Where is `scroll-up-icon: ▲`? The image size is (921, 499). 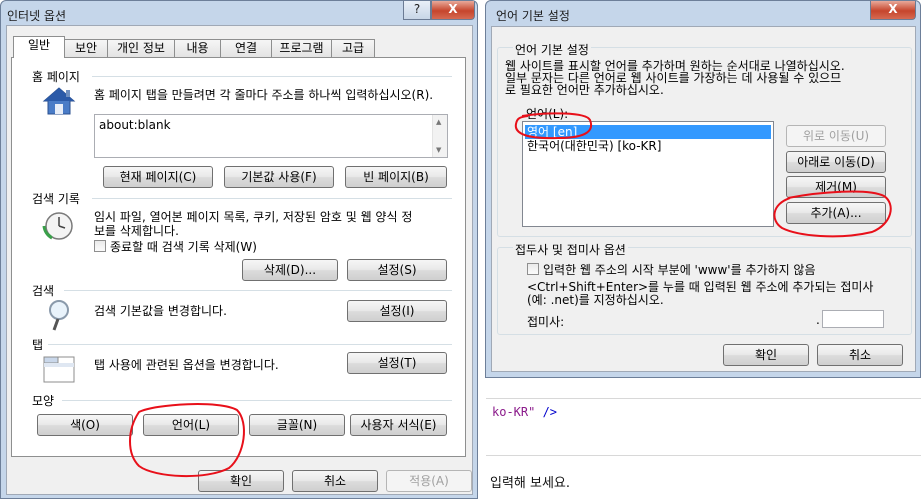
scroll-up-icon: ▲ is located at coordinates (438, 122).